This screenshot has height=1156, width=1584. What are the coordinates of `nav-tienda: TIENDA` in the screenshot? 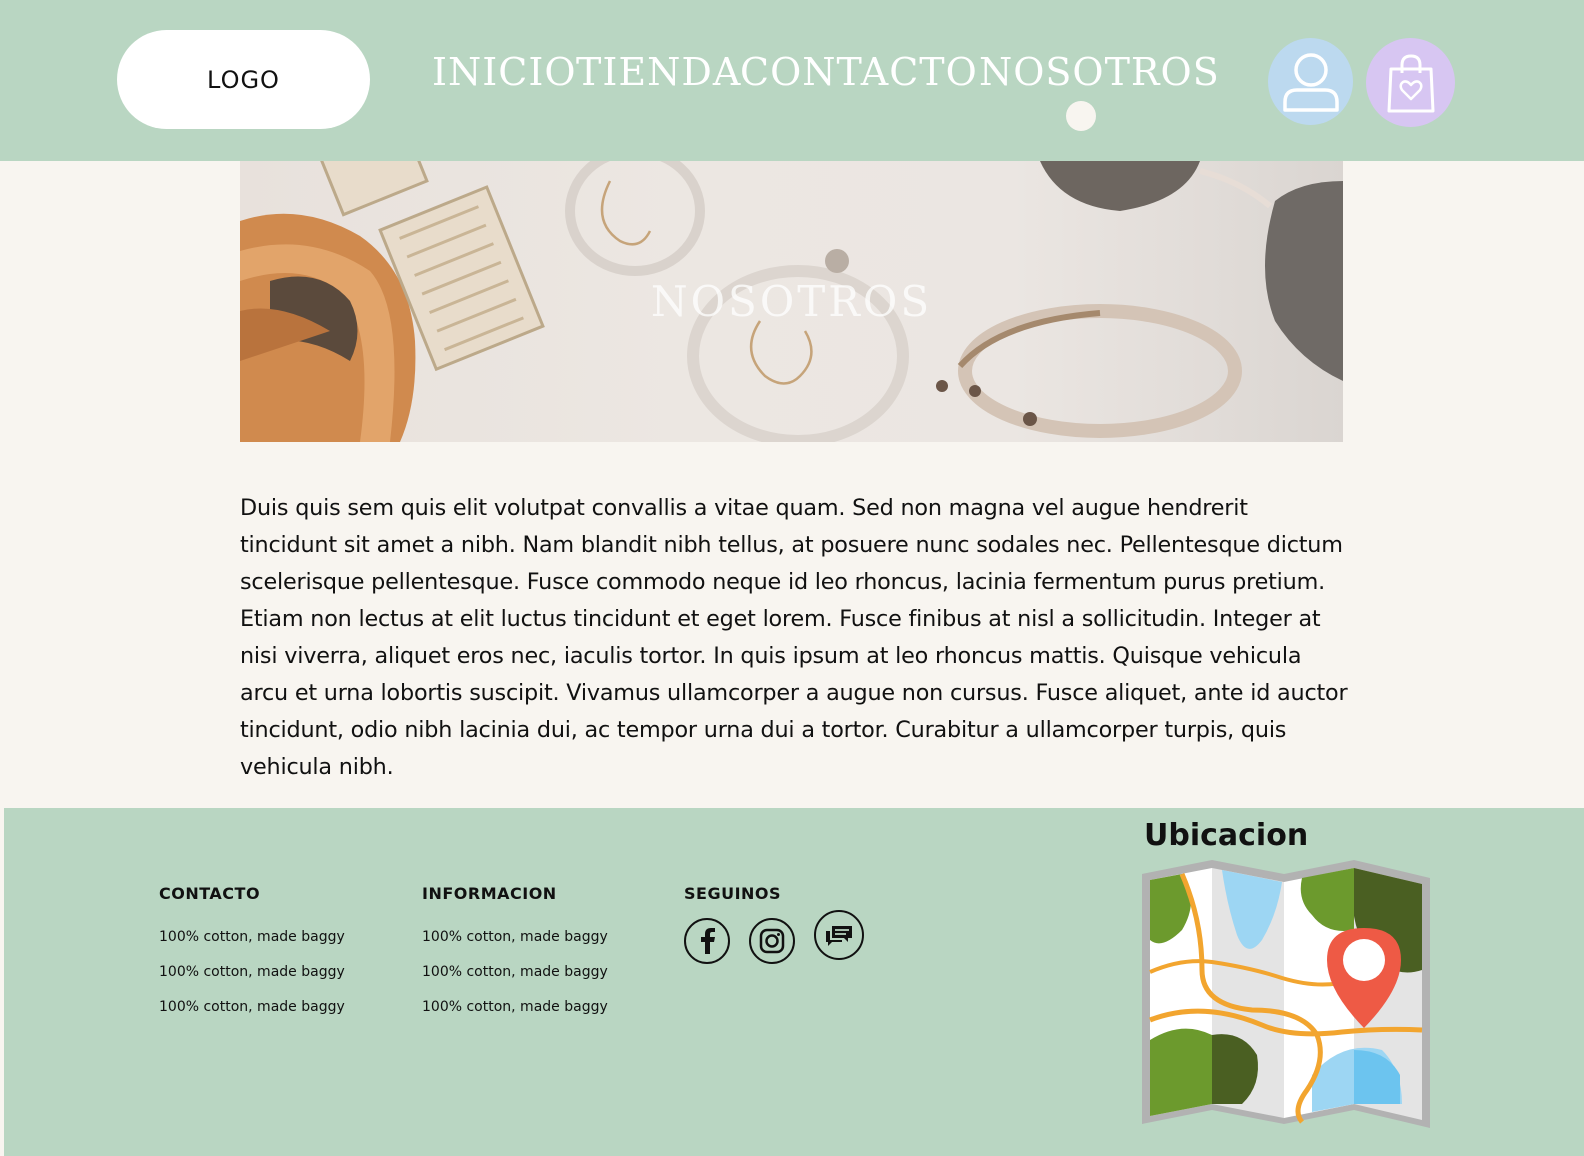 It's located at (658, 72).